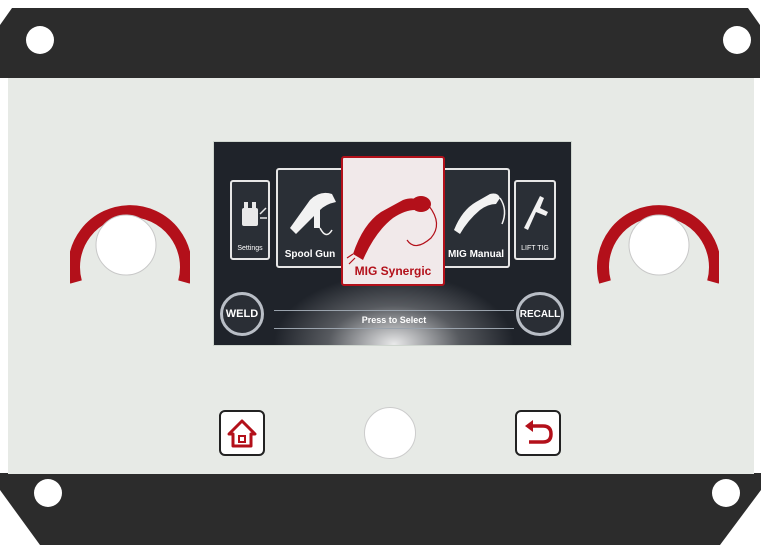  What do you see at coordinates (390, 433) in the screenshot?
I see `center-button` at bounding box center [390, 433].